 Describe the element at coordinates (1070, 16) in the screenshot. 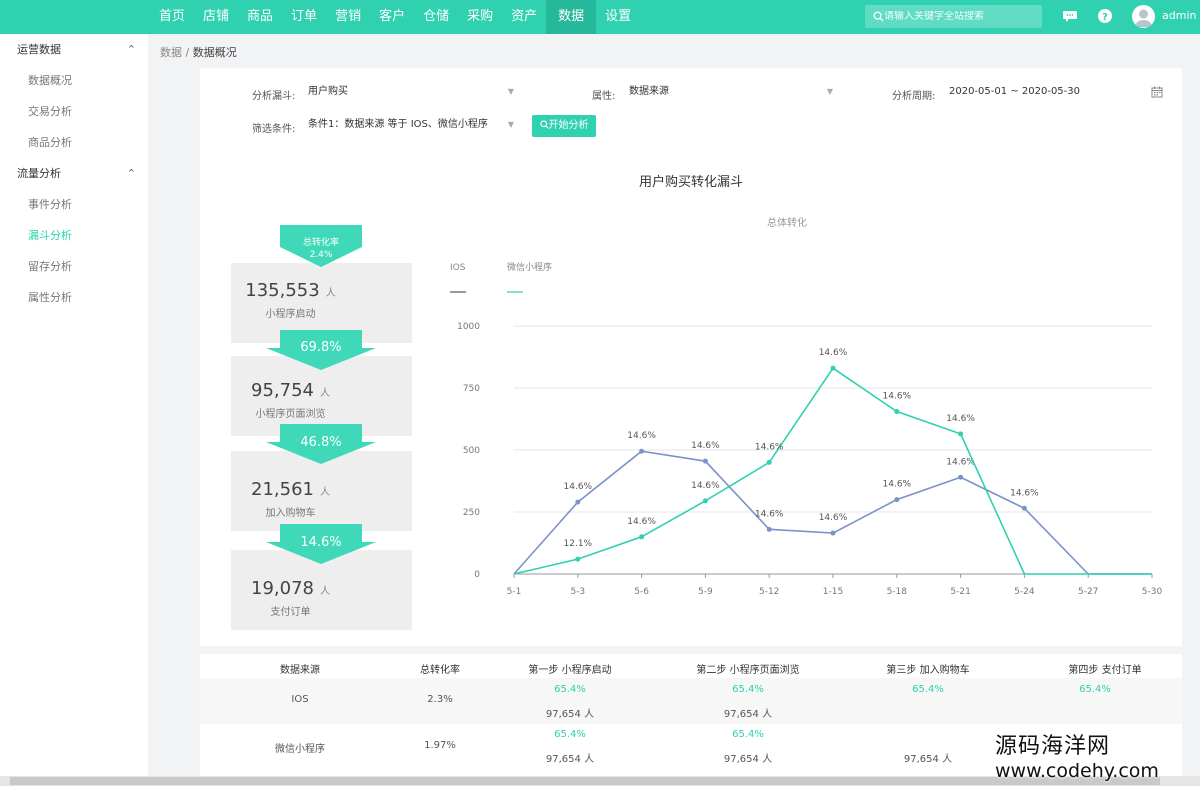

I see `message-icon` at that location.